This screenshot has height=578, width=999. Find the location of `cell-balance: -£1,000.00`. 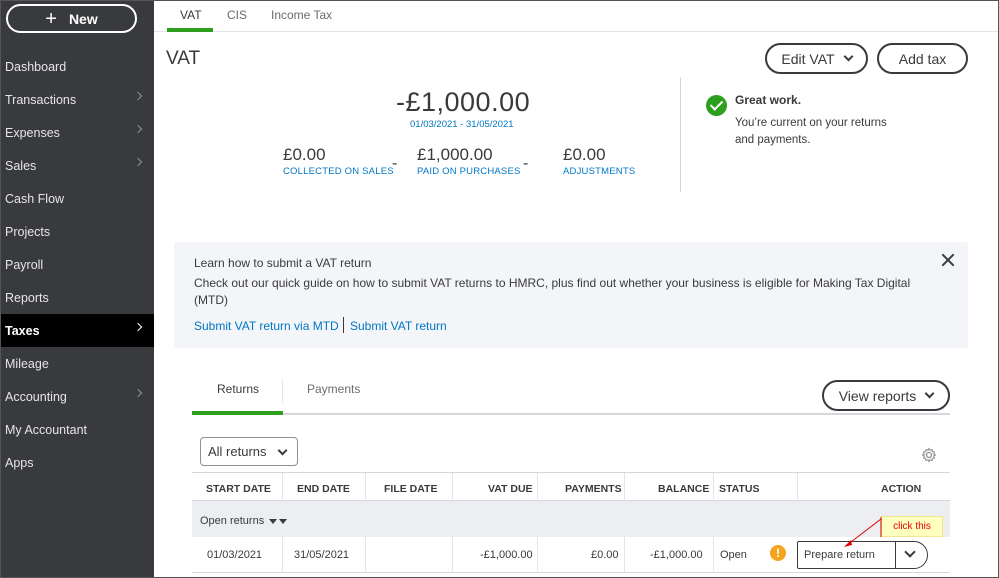

cell-balance: -£1,000.00 is located at coordinates (676, 555).